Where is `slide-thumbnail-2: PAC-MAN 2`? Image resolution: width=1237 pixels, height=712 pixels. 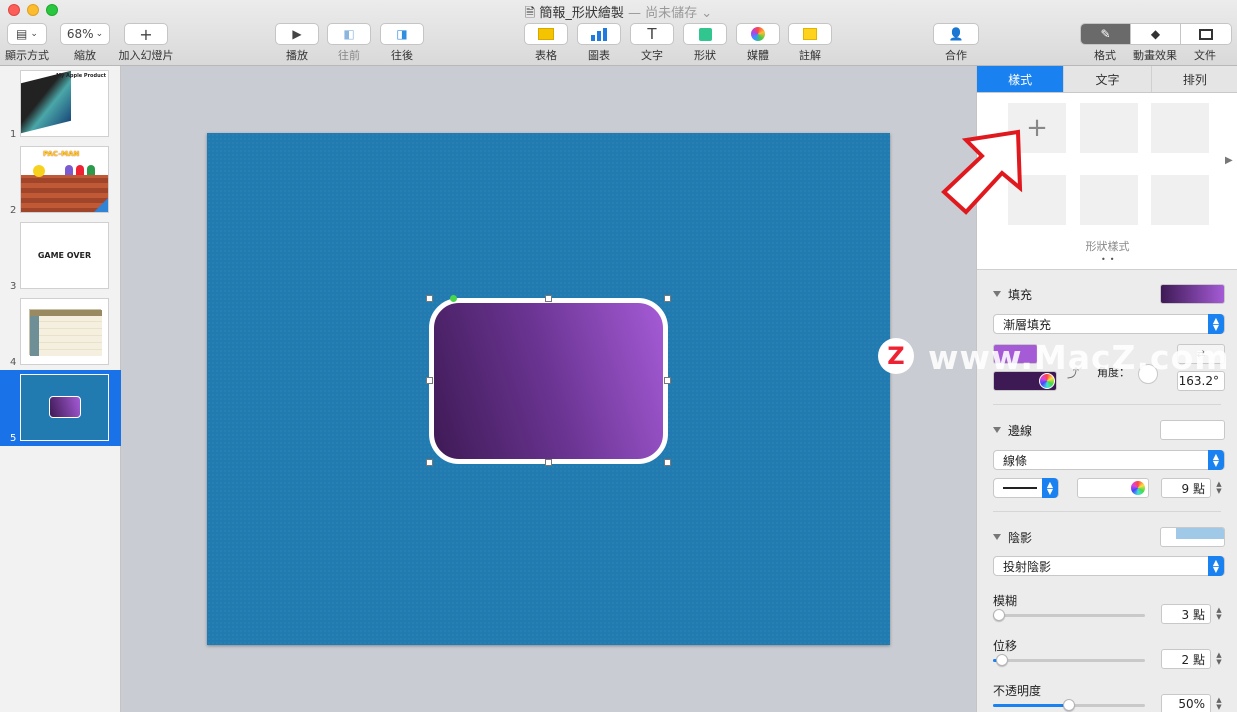 slide-thumbnail-2: PAC-MAN 2 is located at coordinates (60, 180).